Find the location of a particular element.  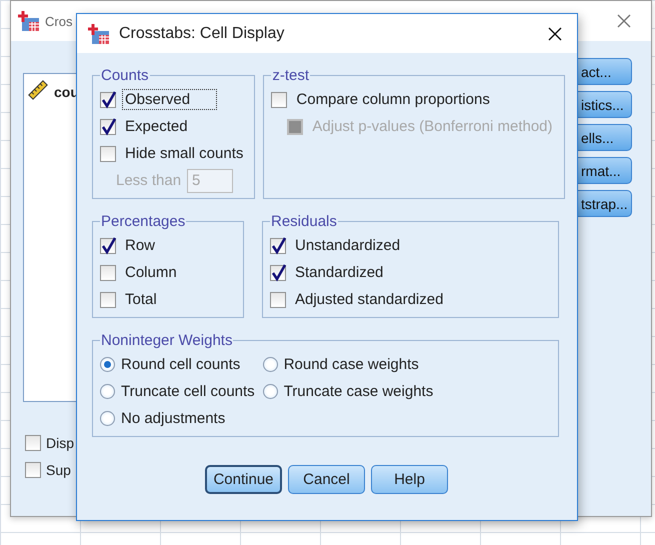

group-title: z-test is located at coordinates (290, 75).